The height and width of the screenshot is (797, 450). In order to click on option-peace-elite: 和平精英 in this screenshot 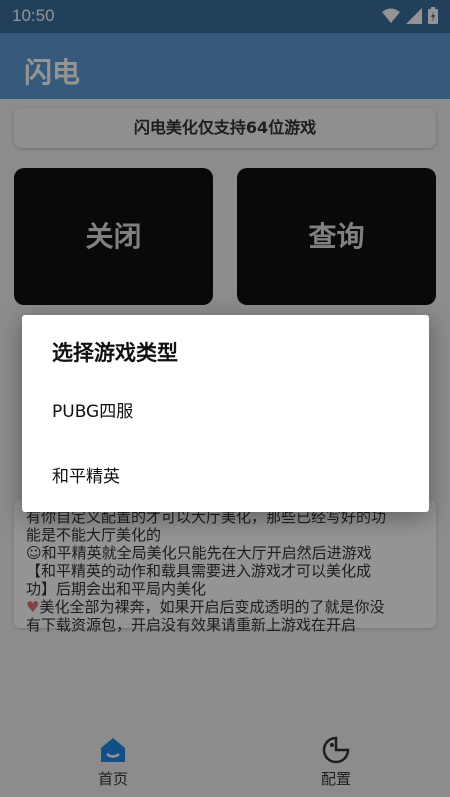, I will do `click(86, 474)`.